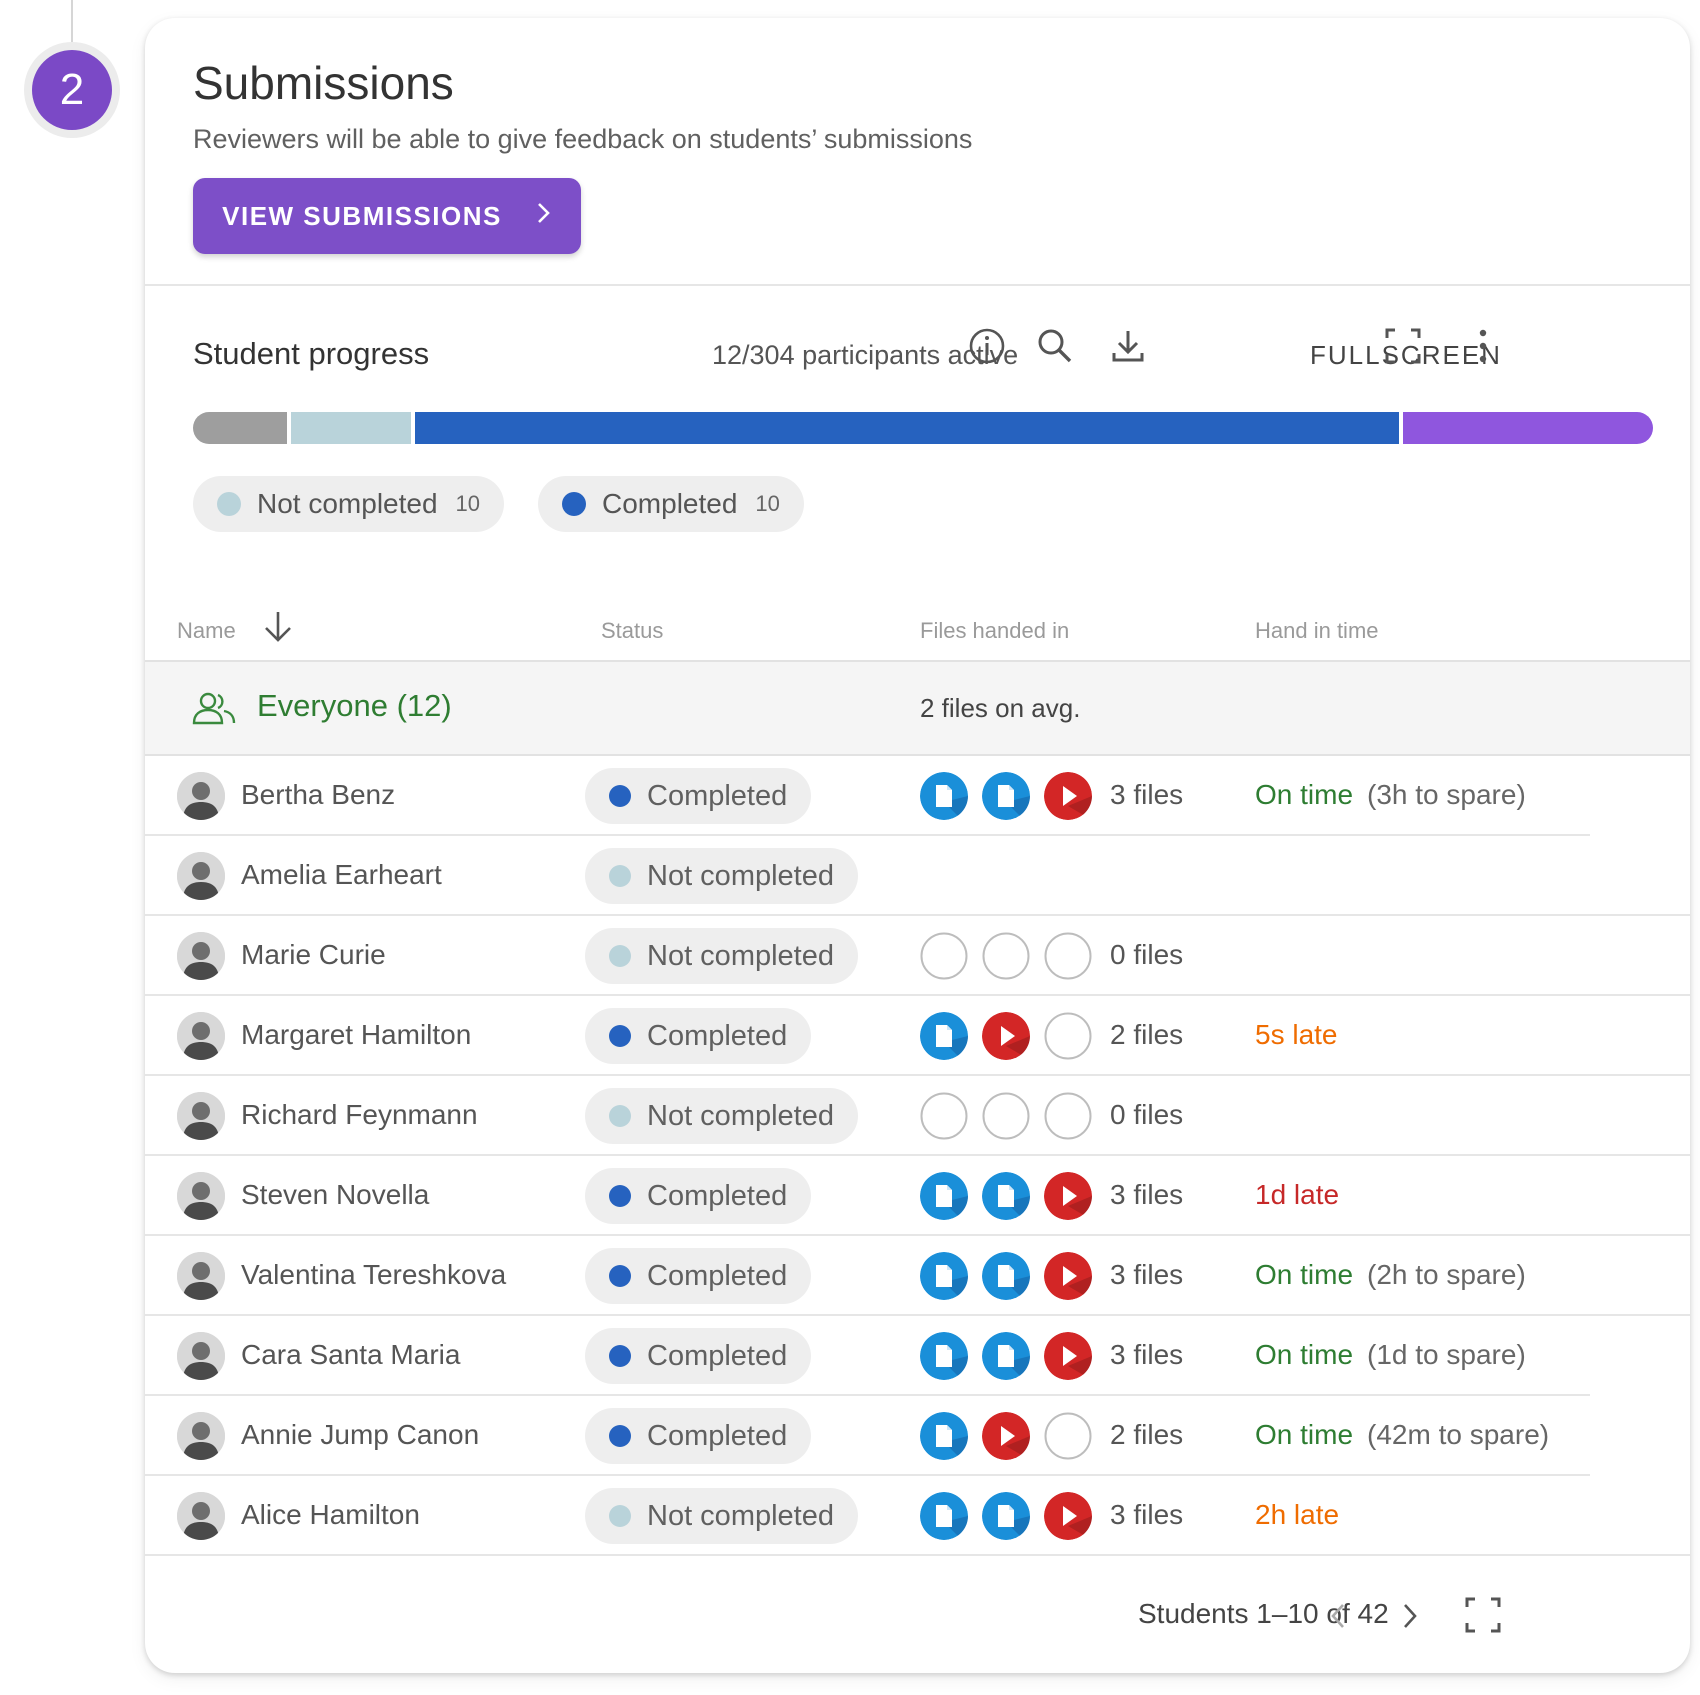  What do you see at coordinates (1262, 875) in the screenshot?
I see `hand-in-time` at bounding box center [1262, 875].